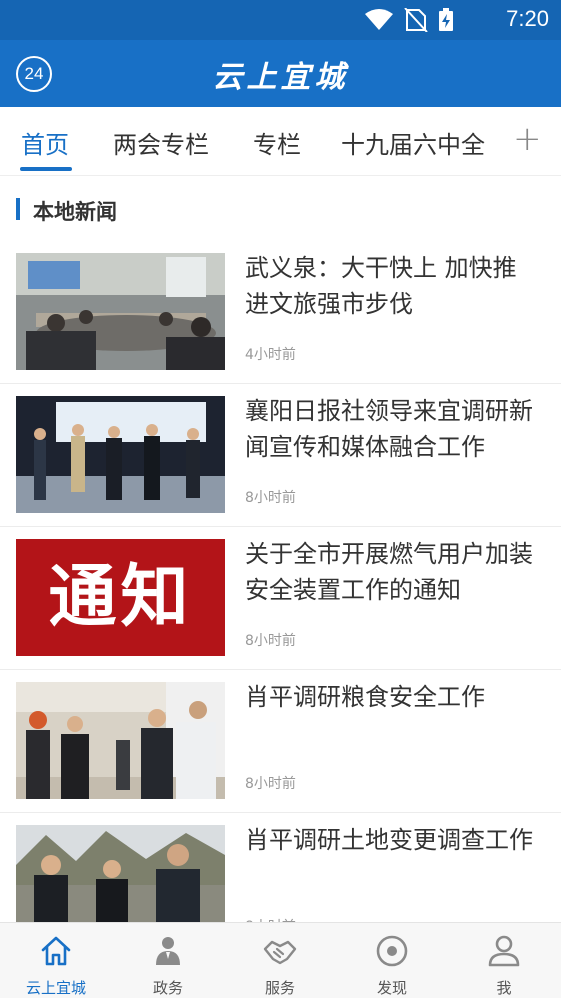 Image resolution: width=561 pixels, height=998 pixels. I want to click on tab-two-sessions: 两会专栏, so click(161, 142).